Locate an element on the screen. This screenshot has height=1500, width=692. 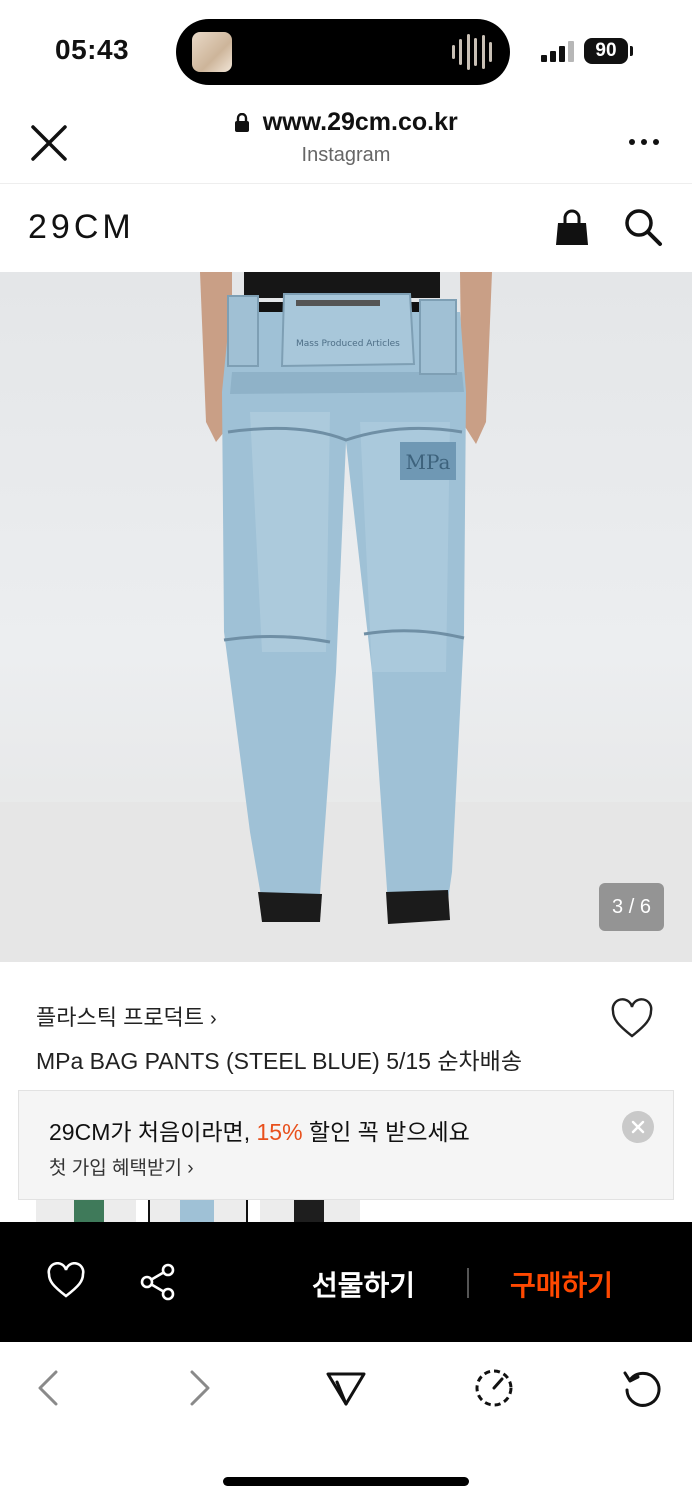
promo-headline: 29CM가 처음이라면, 15% 할인 꼭 받으세요 is located at coordinates (259, 1130).